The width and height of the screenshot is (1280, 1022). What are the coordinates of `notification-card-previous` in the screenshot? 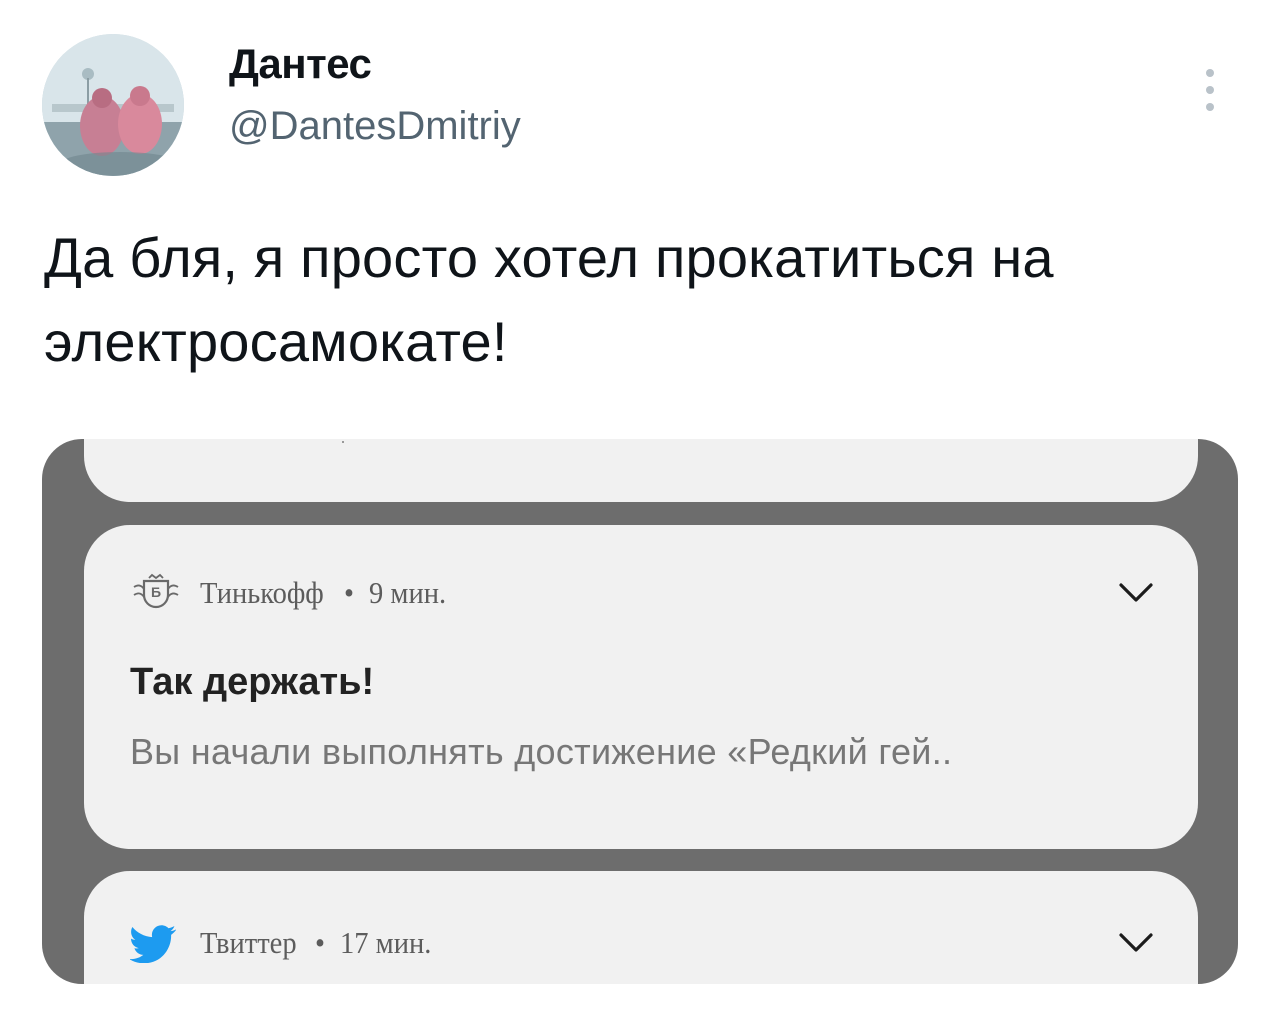 It's located at (641, 470).